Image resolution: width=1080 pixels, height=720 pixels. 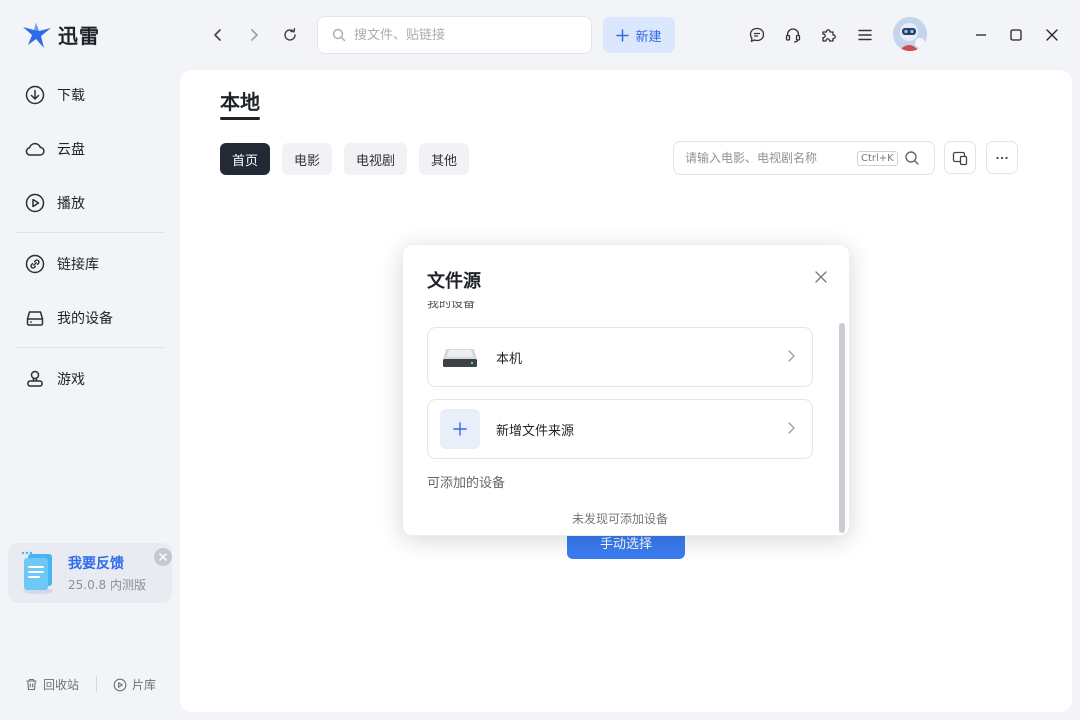 What do you see at coordinates (54, 149) in the screenshot?
I see `sidebar-item-cloud: 云盘` at bounding box center [54, 149].